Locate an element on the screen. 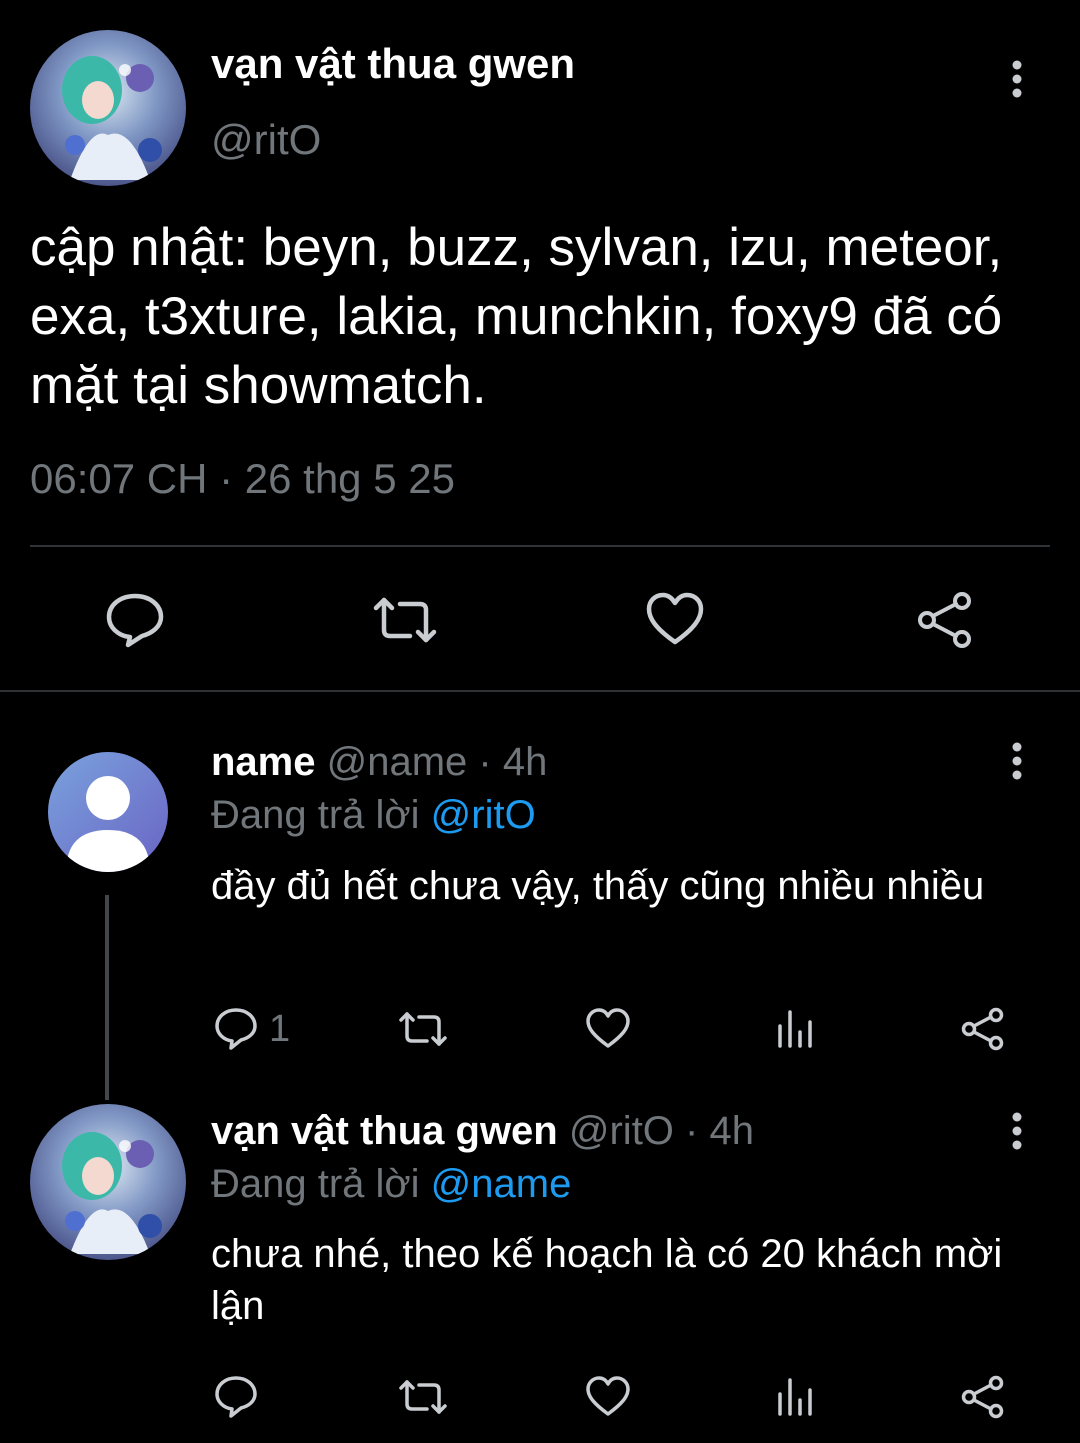 Image resolution: width=1080 pixels, height=1443 pixels. replying-to-mention: @ritO is located at coordinates (483, 815).